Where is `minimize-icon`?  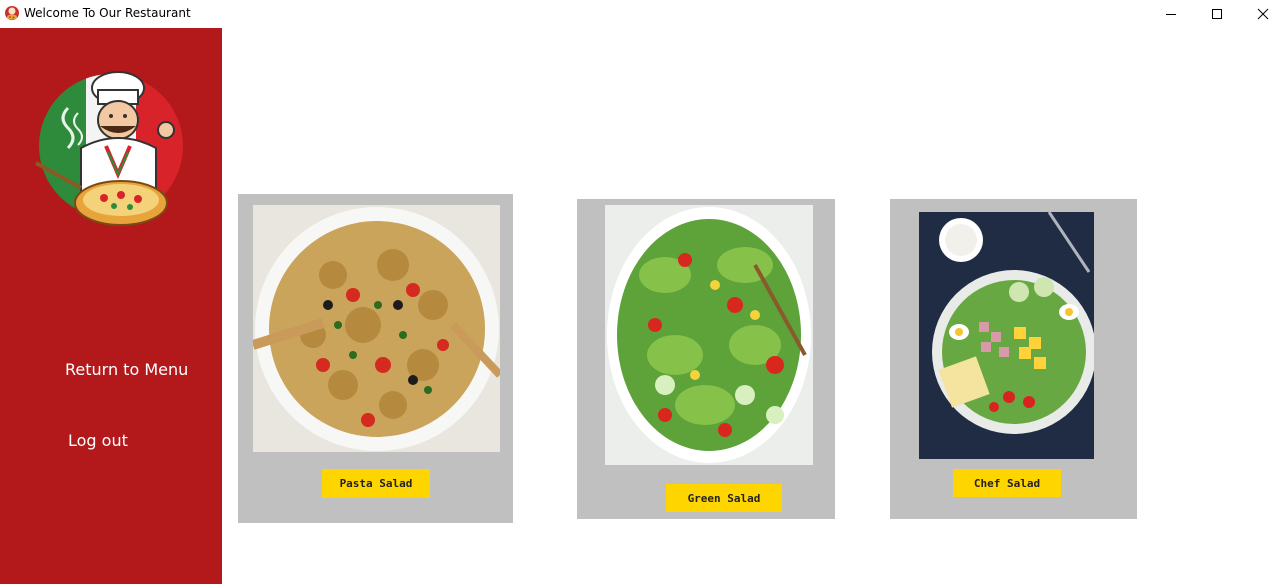
minimize-icon is located at coordinates (1171, 14).